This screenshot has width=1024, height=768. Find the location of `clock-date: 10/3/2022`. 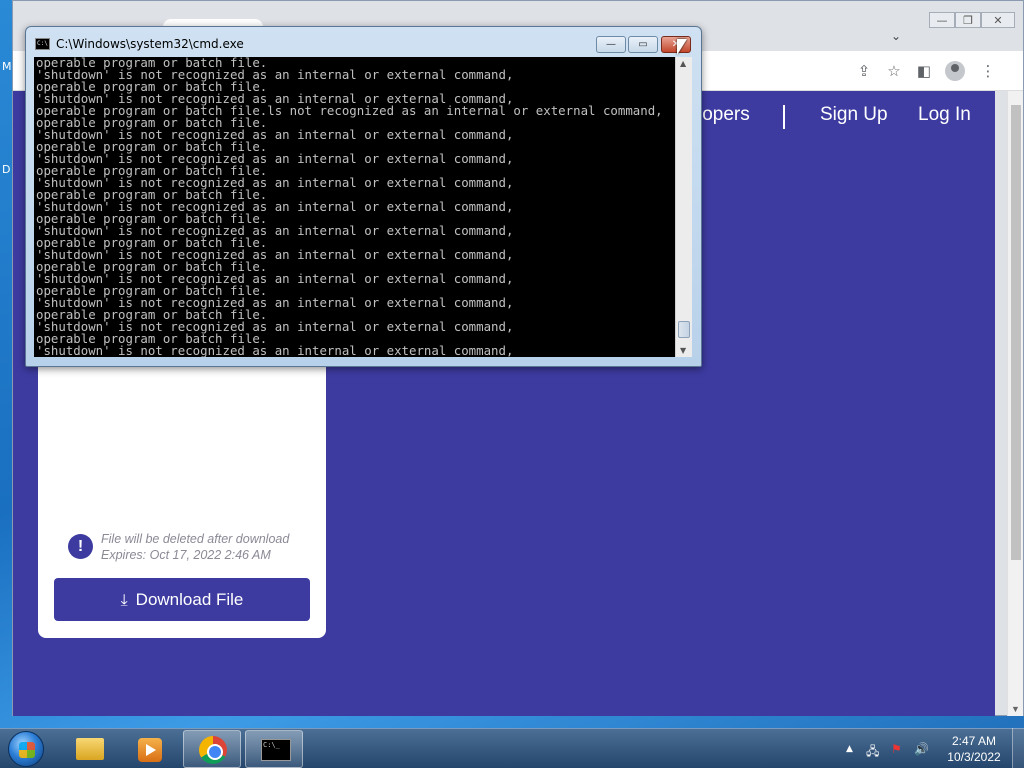

clock-date: 10/3/2022 is located at coordinates (974, 757).